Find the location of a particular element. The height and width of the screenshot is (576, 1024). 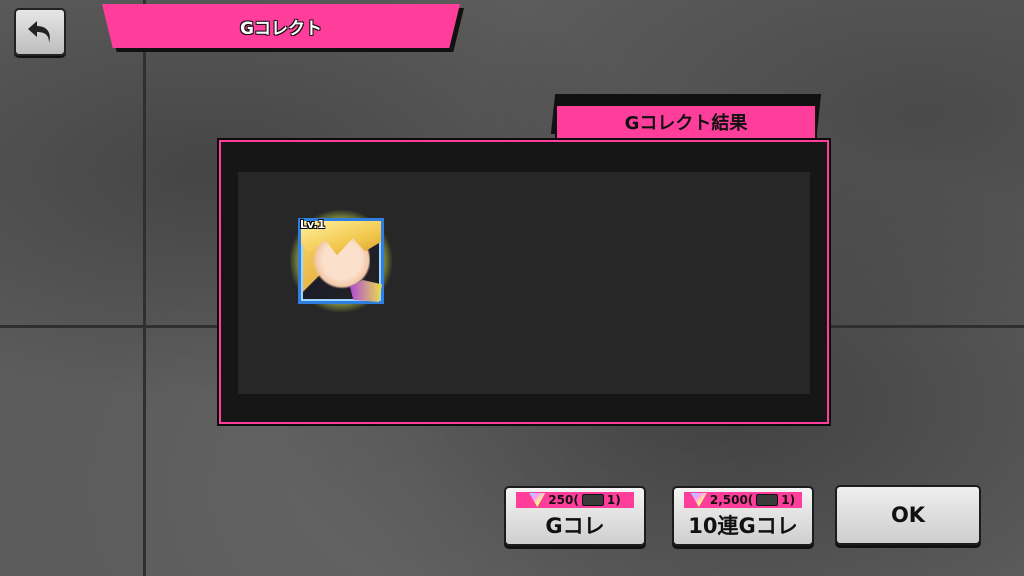

ok-button: OK is located at coordinates (908, 515).